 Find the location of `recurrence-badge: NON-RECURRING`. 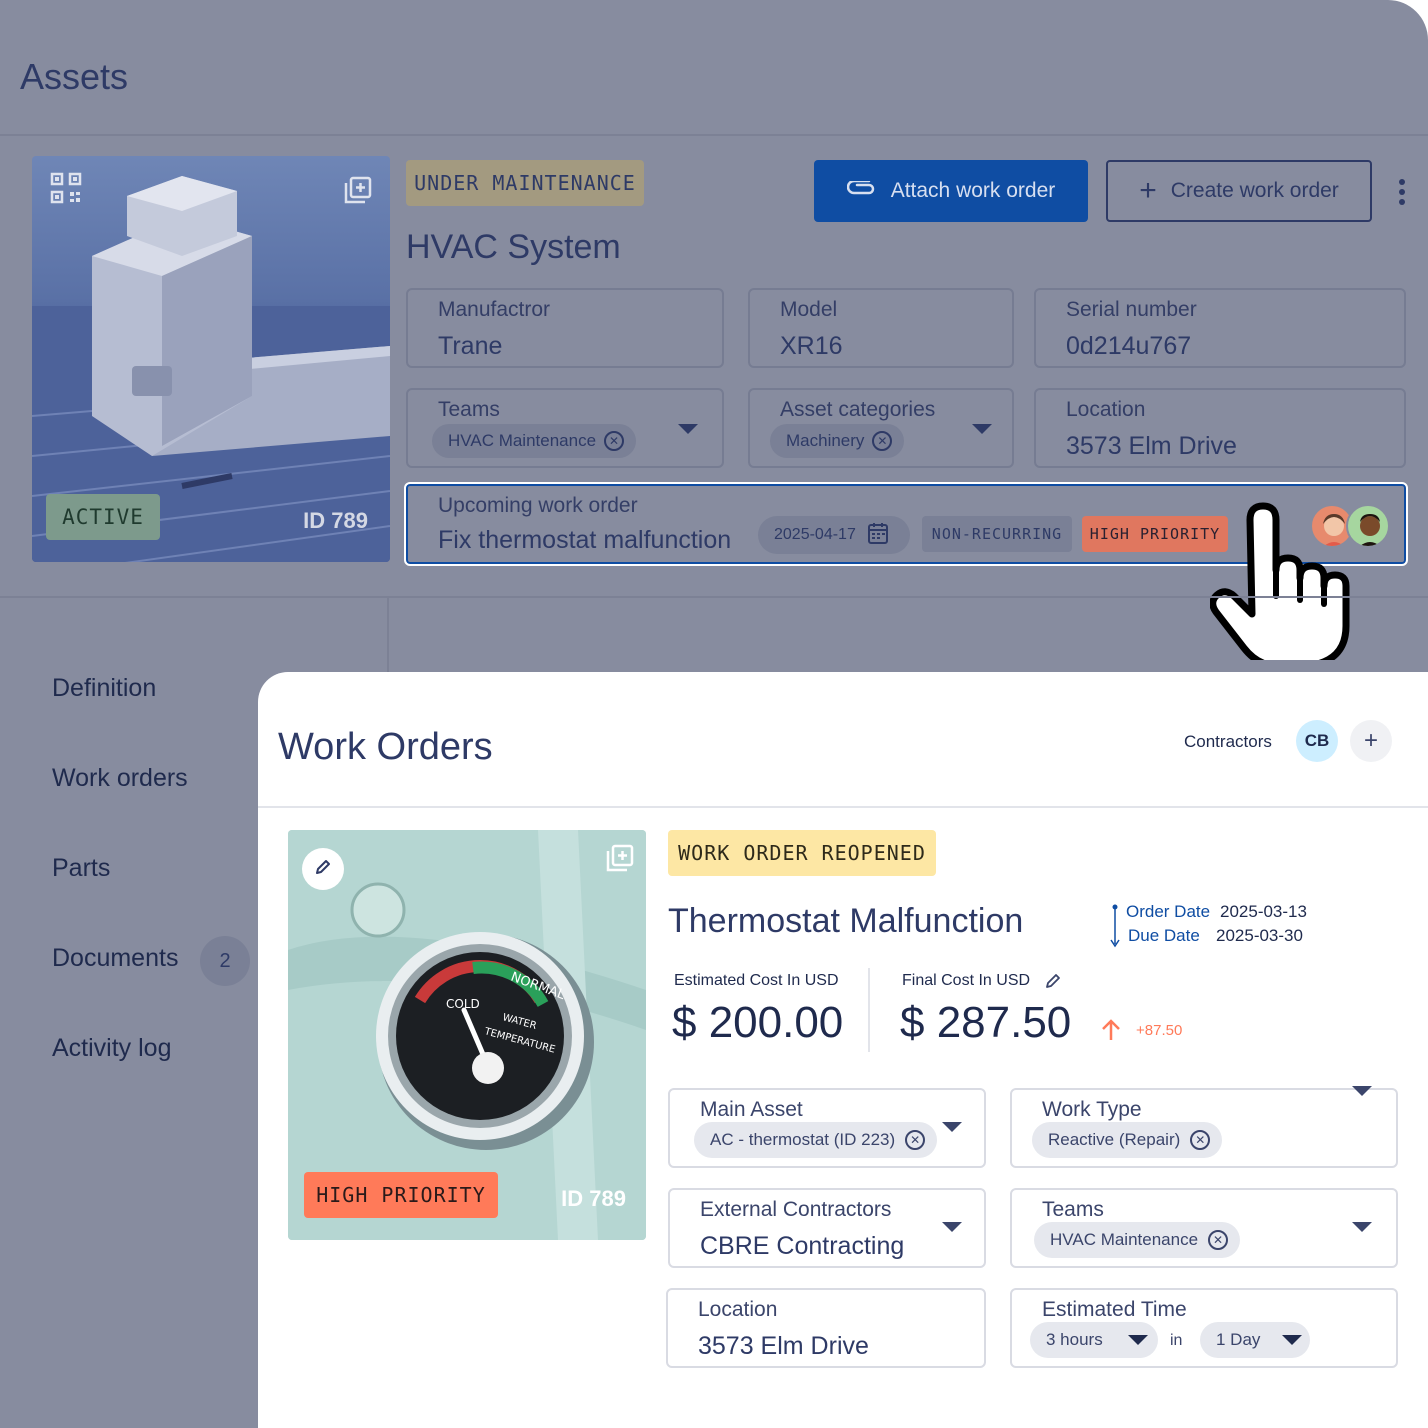

recurrence-badge: NON-RECURRING is located at coordinates (997, 534).